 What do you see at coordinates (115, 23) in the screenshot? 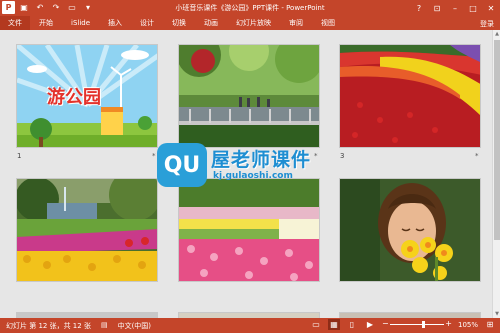
I see `tab-insert: 插入` at bounding box center [115, 23].